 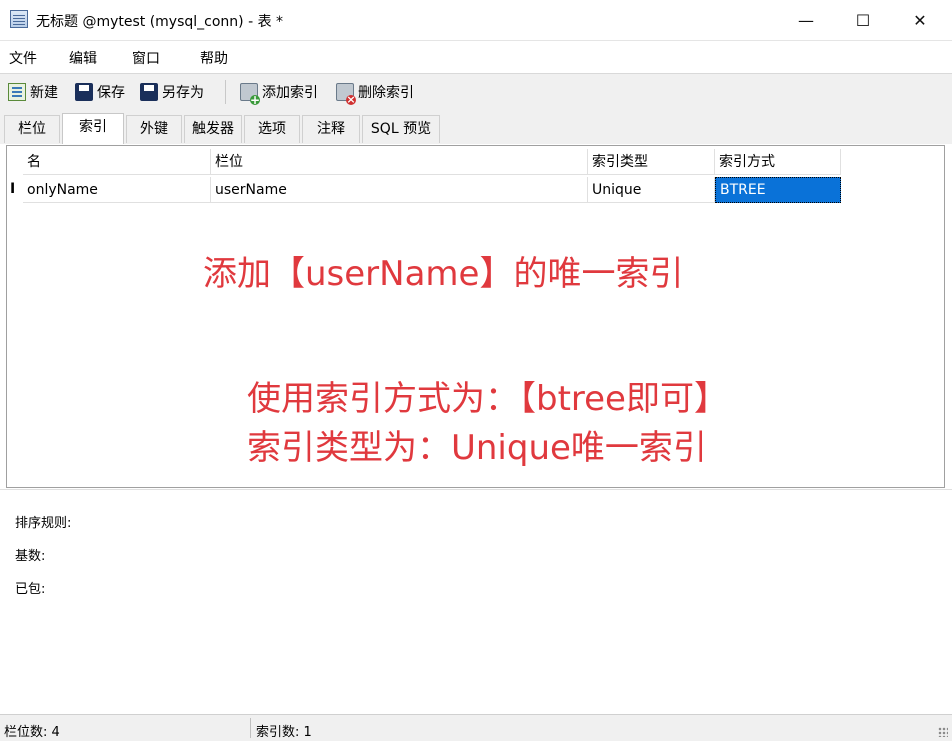 What do you see at coordinates (30, 589) in the screenshot?
I see `packed-label: 已包:` at bounding box center [30, 589].